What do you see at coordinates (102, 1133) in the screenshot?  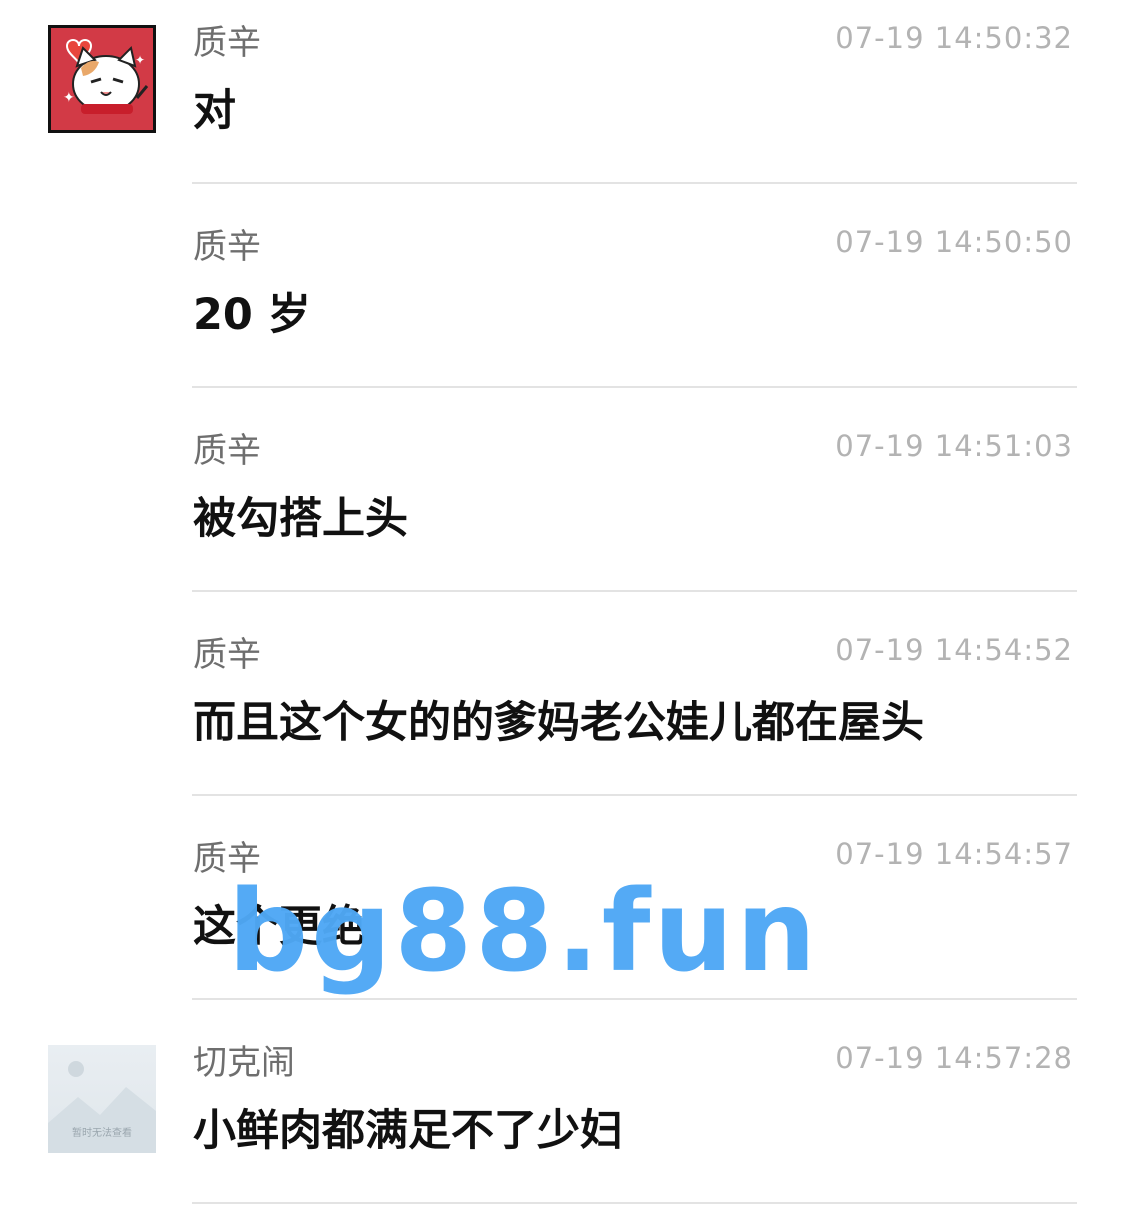 I see `image-unavailable-label: 暂时无法查看` at bounding box center [102, 1133].